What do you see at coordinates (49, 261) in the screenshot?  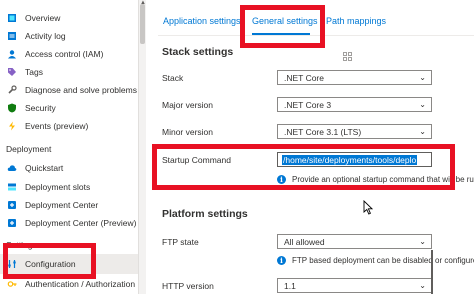 I see `highlight-configuration` at bounding box center [49, 261].